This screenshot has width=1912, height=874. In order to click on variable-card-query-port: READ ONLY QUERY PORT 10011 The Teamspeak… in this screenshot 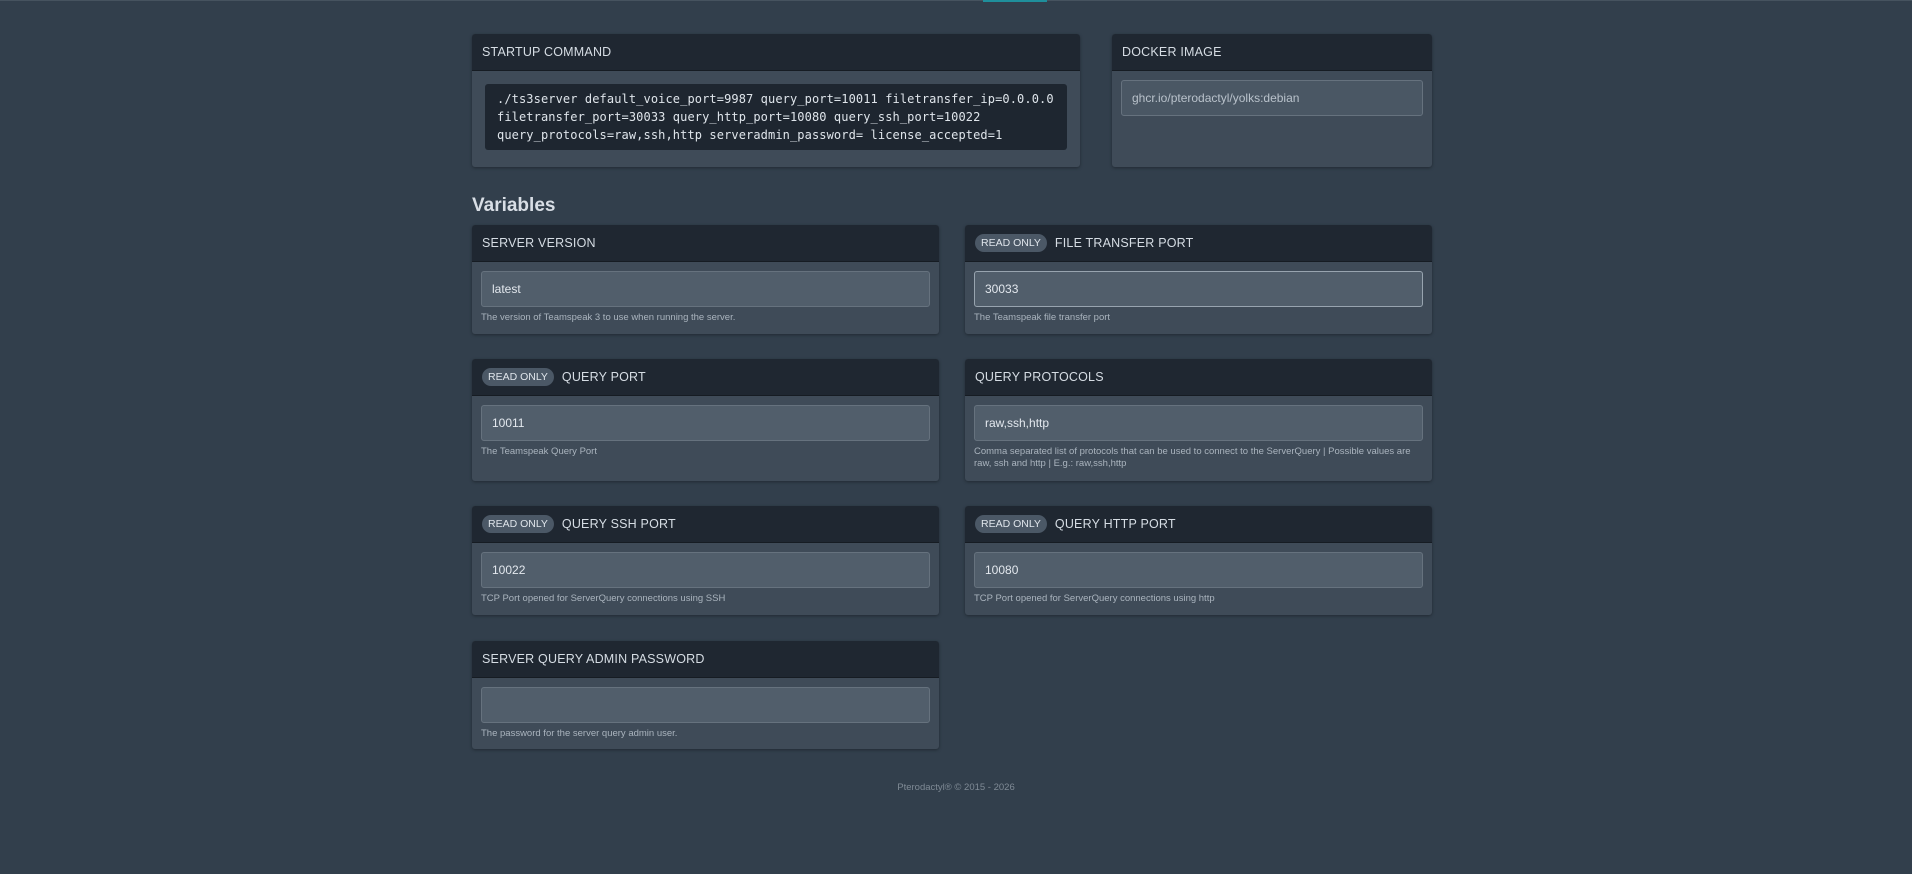, I will do `click(705, 420)`.